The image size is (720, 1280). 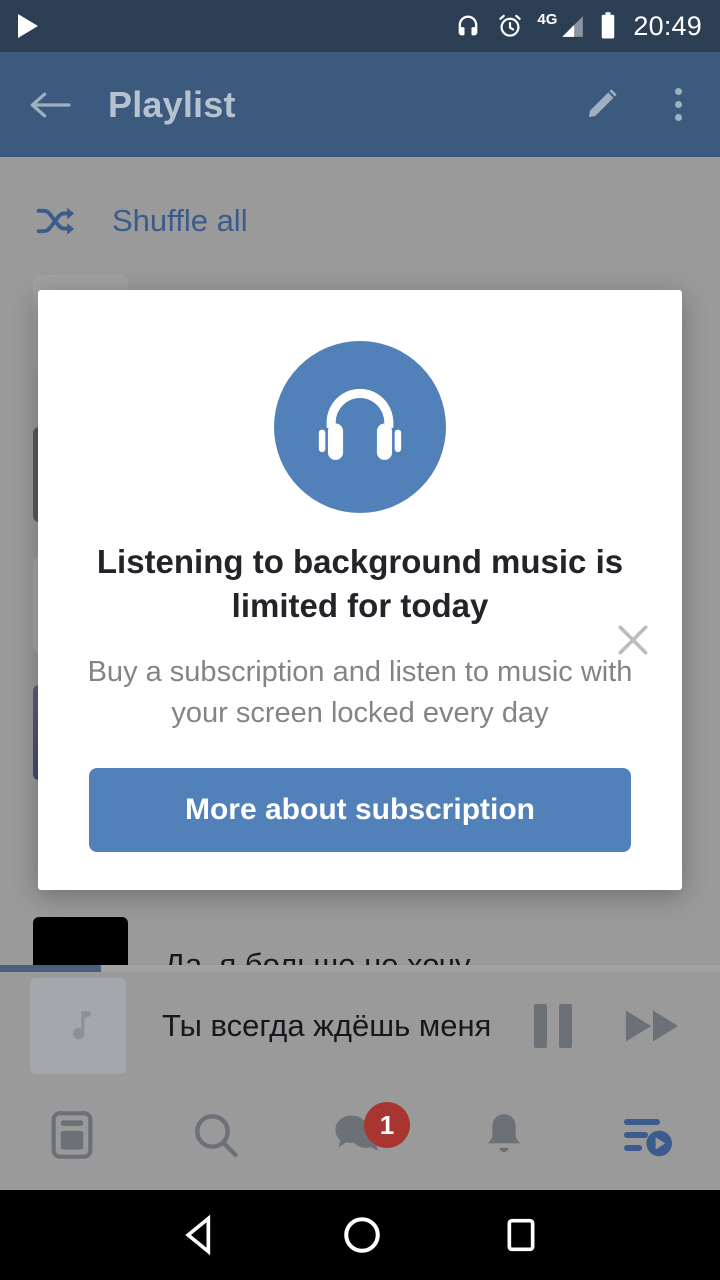 I want to click on status-bar-right: 4G 20:49, so click(x=577, y=26).